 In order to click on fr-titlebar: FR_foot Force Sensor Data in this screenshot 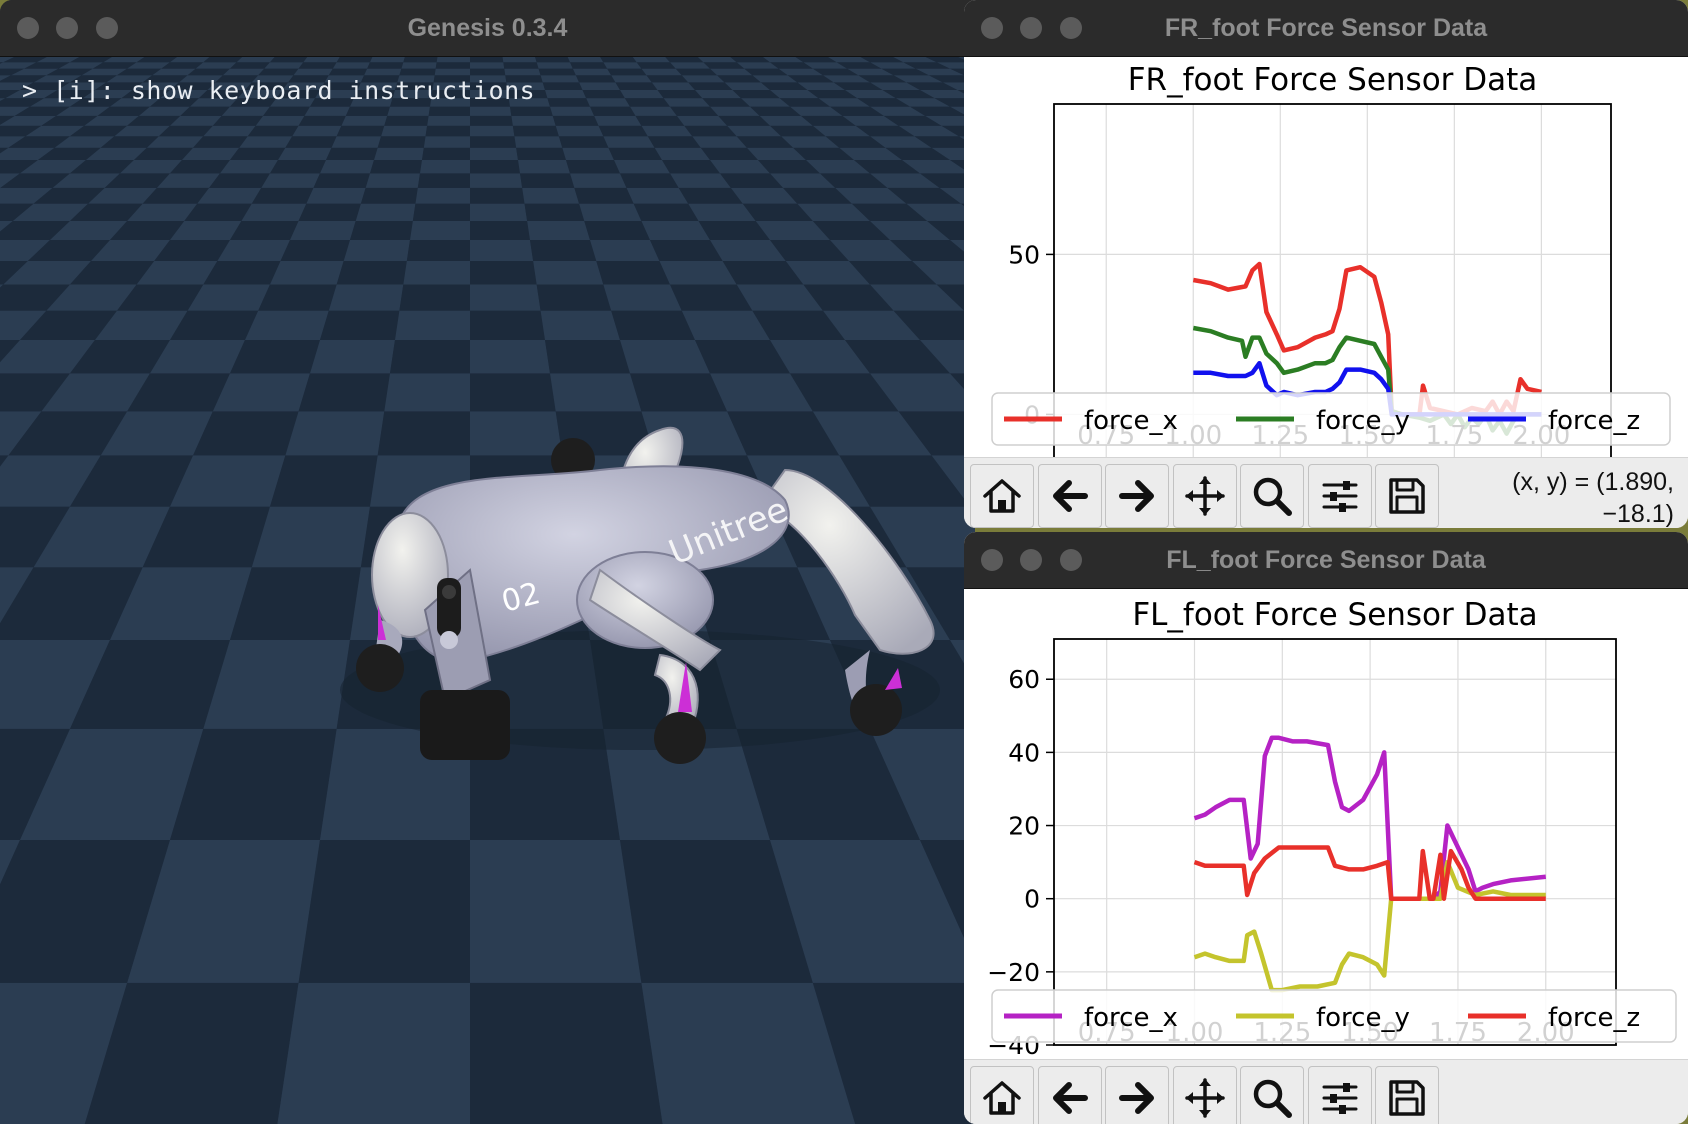, I will do `click(1326, 28)`.